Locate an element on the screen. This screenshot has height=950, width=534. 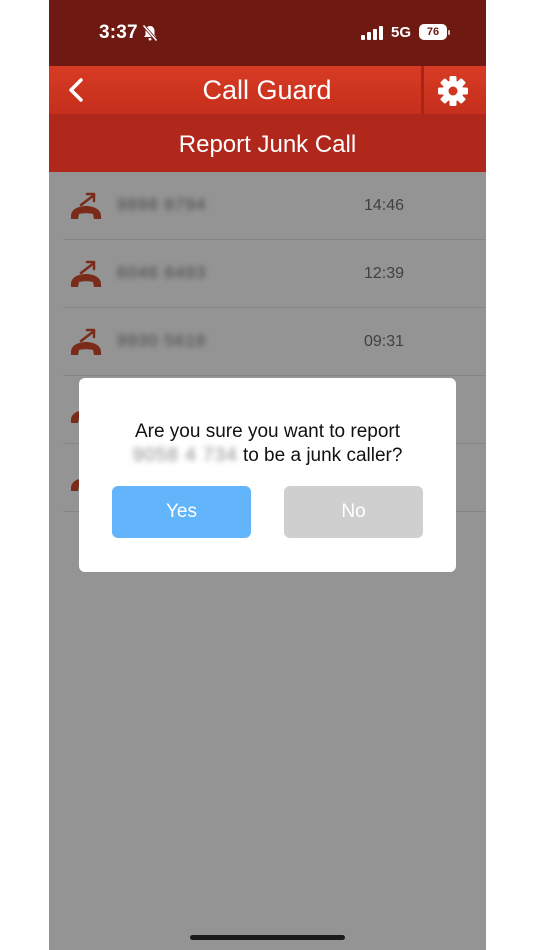
cellular-signal-icon is located at coordinates (372, 33).